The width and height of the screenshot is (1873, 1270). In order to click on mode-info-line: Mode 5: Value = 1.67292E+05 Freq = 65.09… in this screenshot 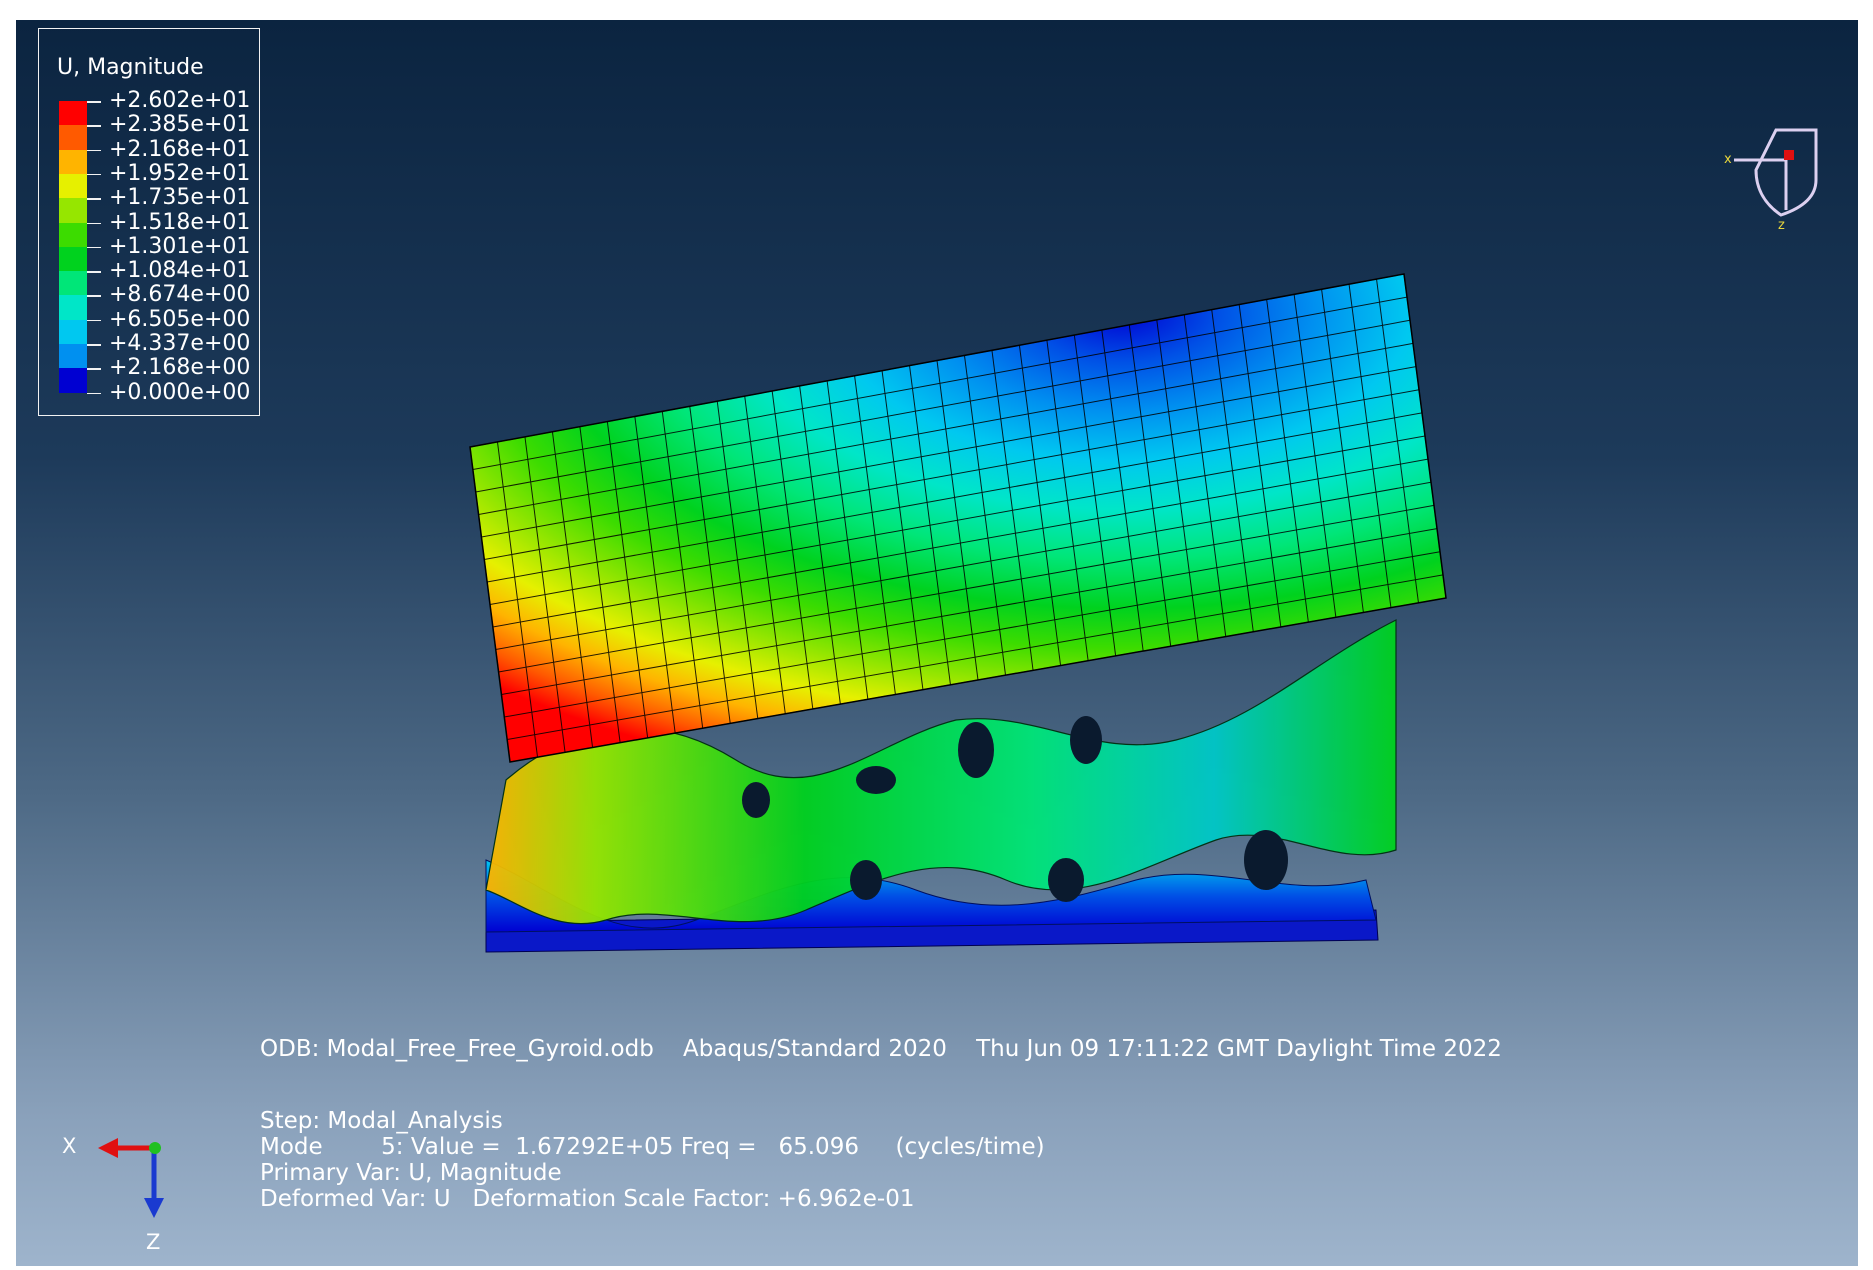, I will do `click(652, 1147)`.